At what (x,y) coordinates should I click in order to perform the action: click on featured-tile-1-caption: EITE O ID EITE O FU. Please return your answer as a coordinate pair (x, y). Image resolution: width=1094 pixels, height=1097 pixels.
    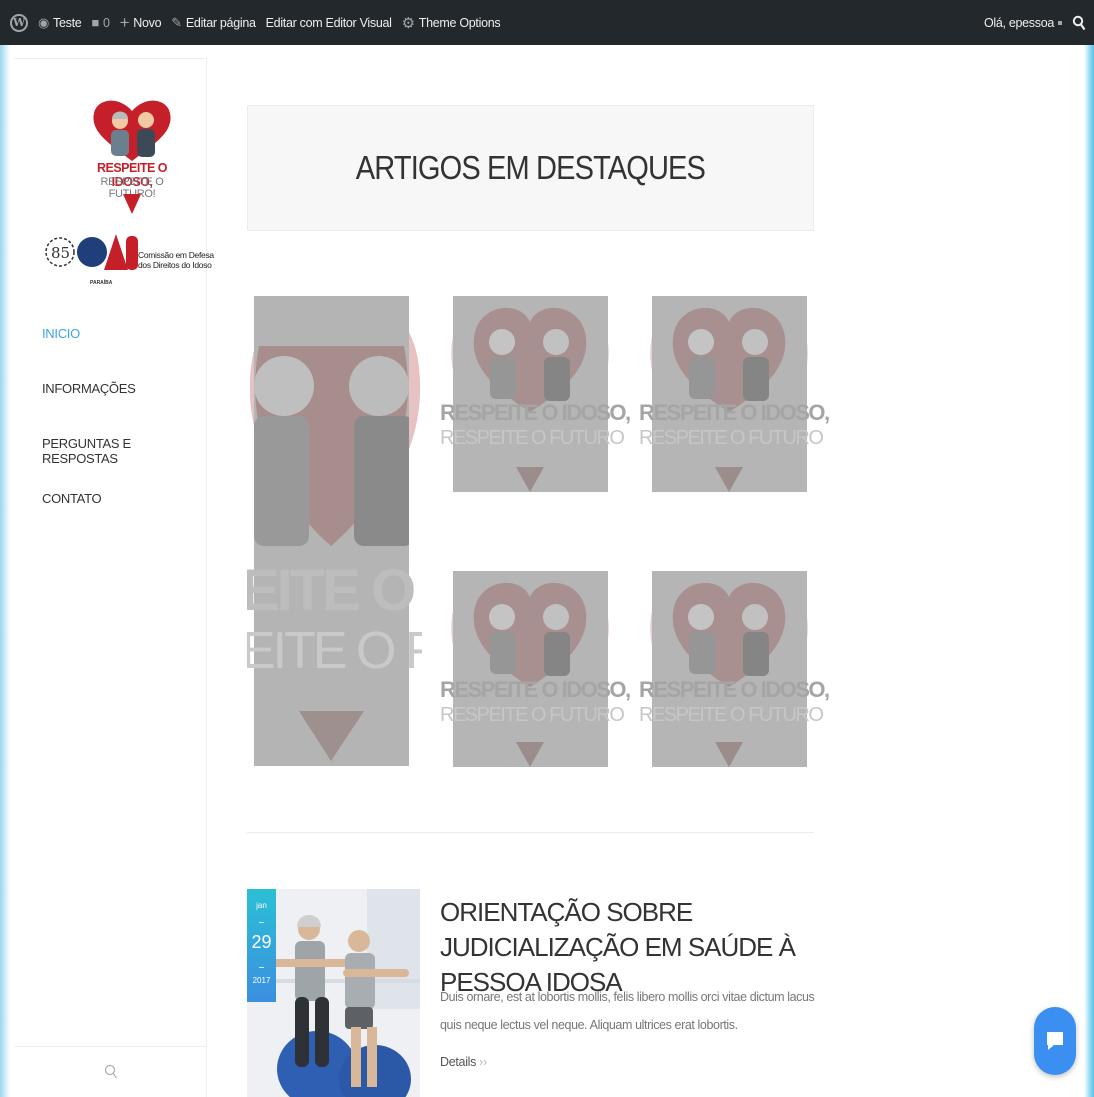
    Looking at the image, I should click on (334, 625).